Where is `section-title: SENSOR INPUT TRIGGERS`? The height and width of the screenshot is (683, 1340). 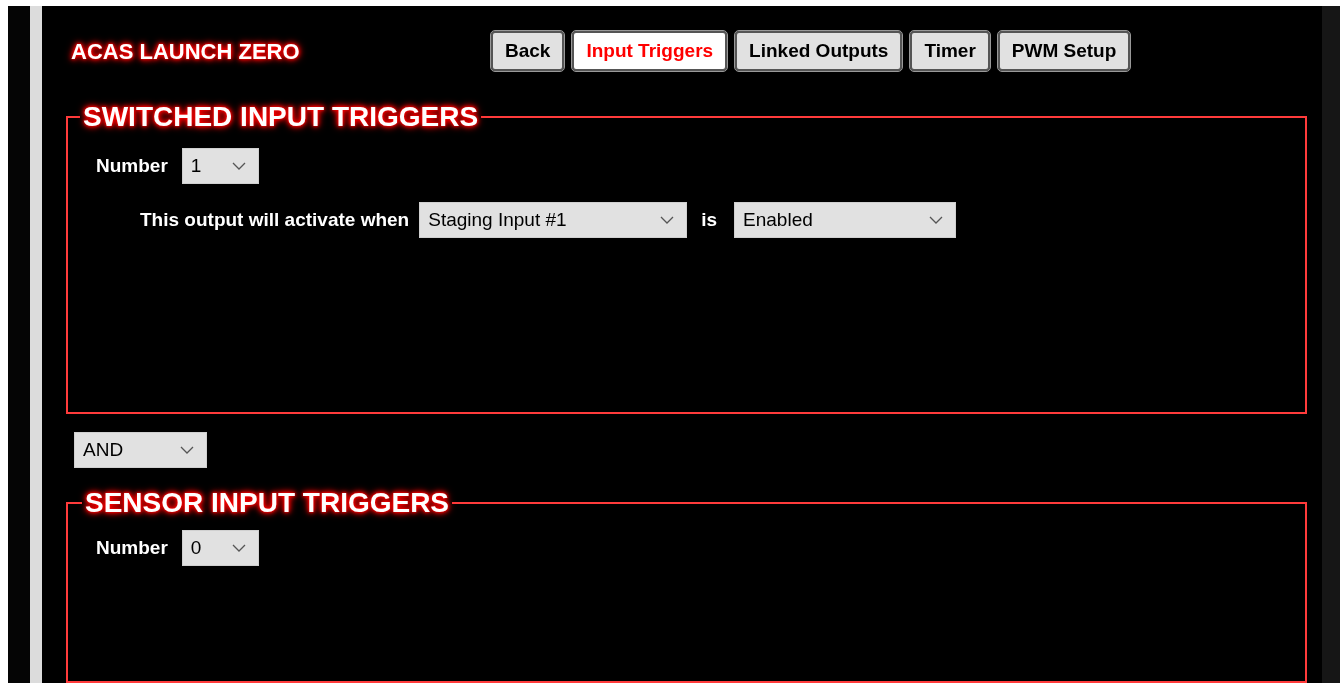
section-title: SENSOR INPUT TRIGGERS is located at coordinates (267, 503).